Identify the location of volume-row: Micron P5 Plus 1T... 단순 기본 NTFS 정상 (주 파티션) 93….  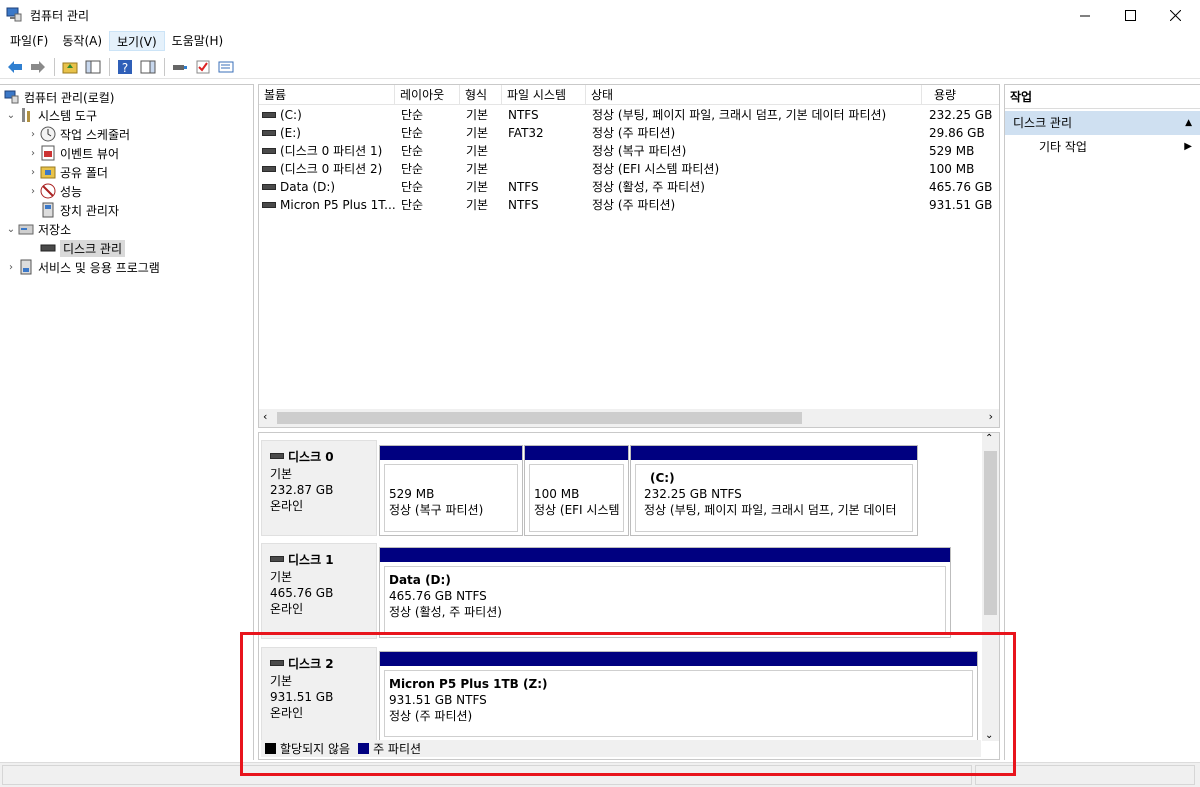
(629, 205).